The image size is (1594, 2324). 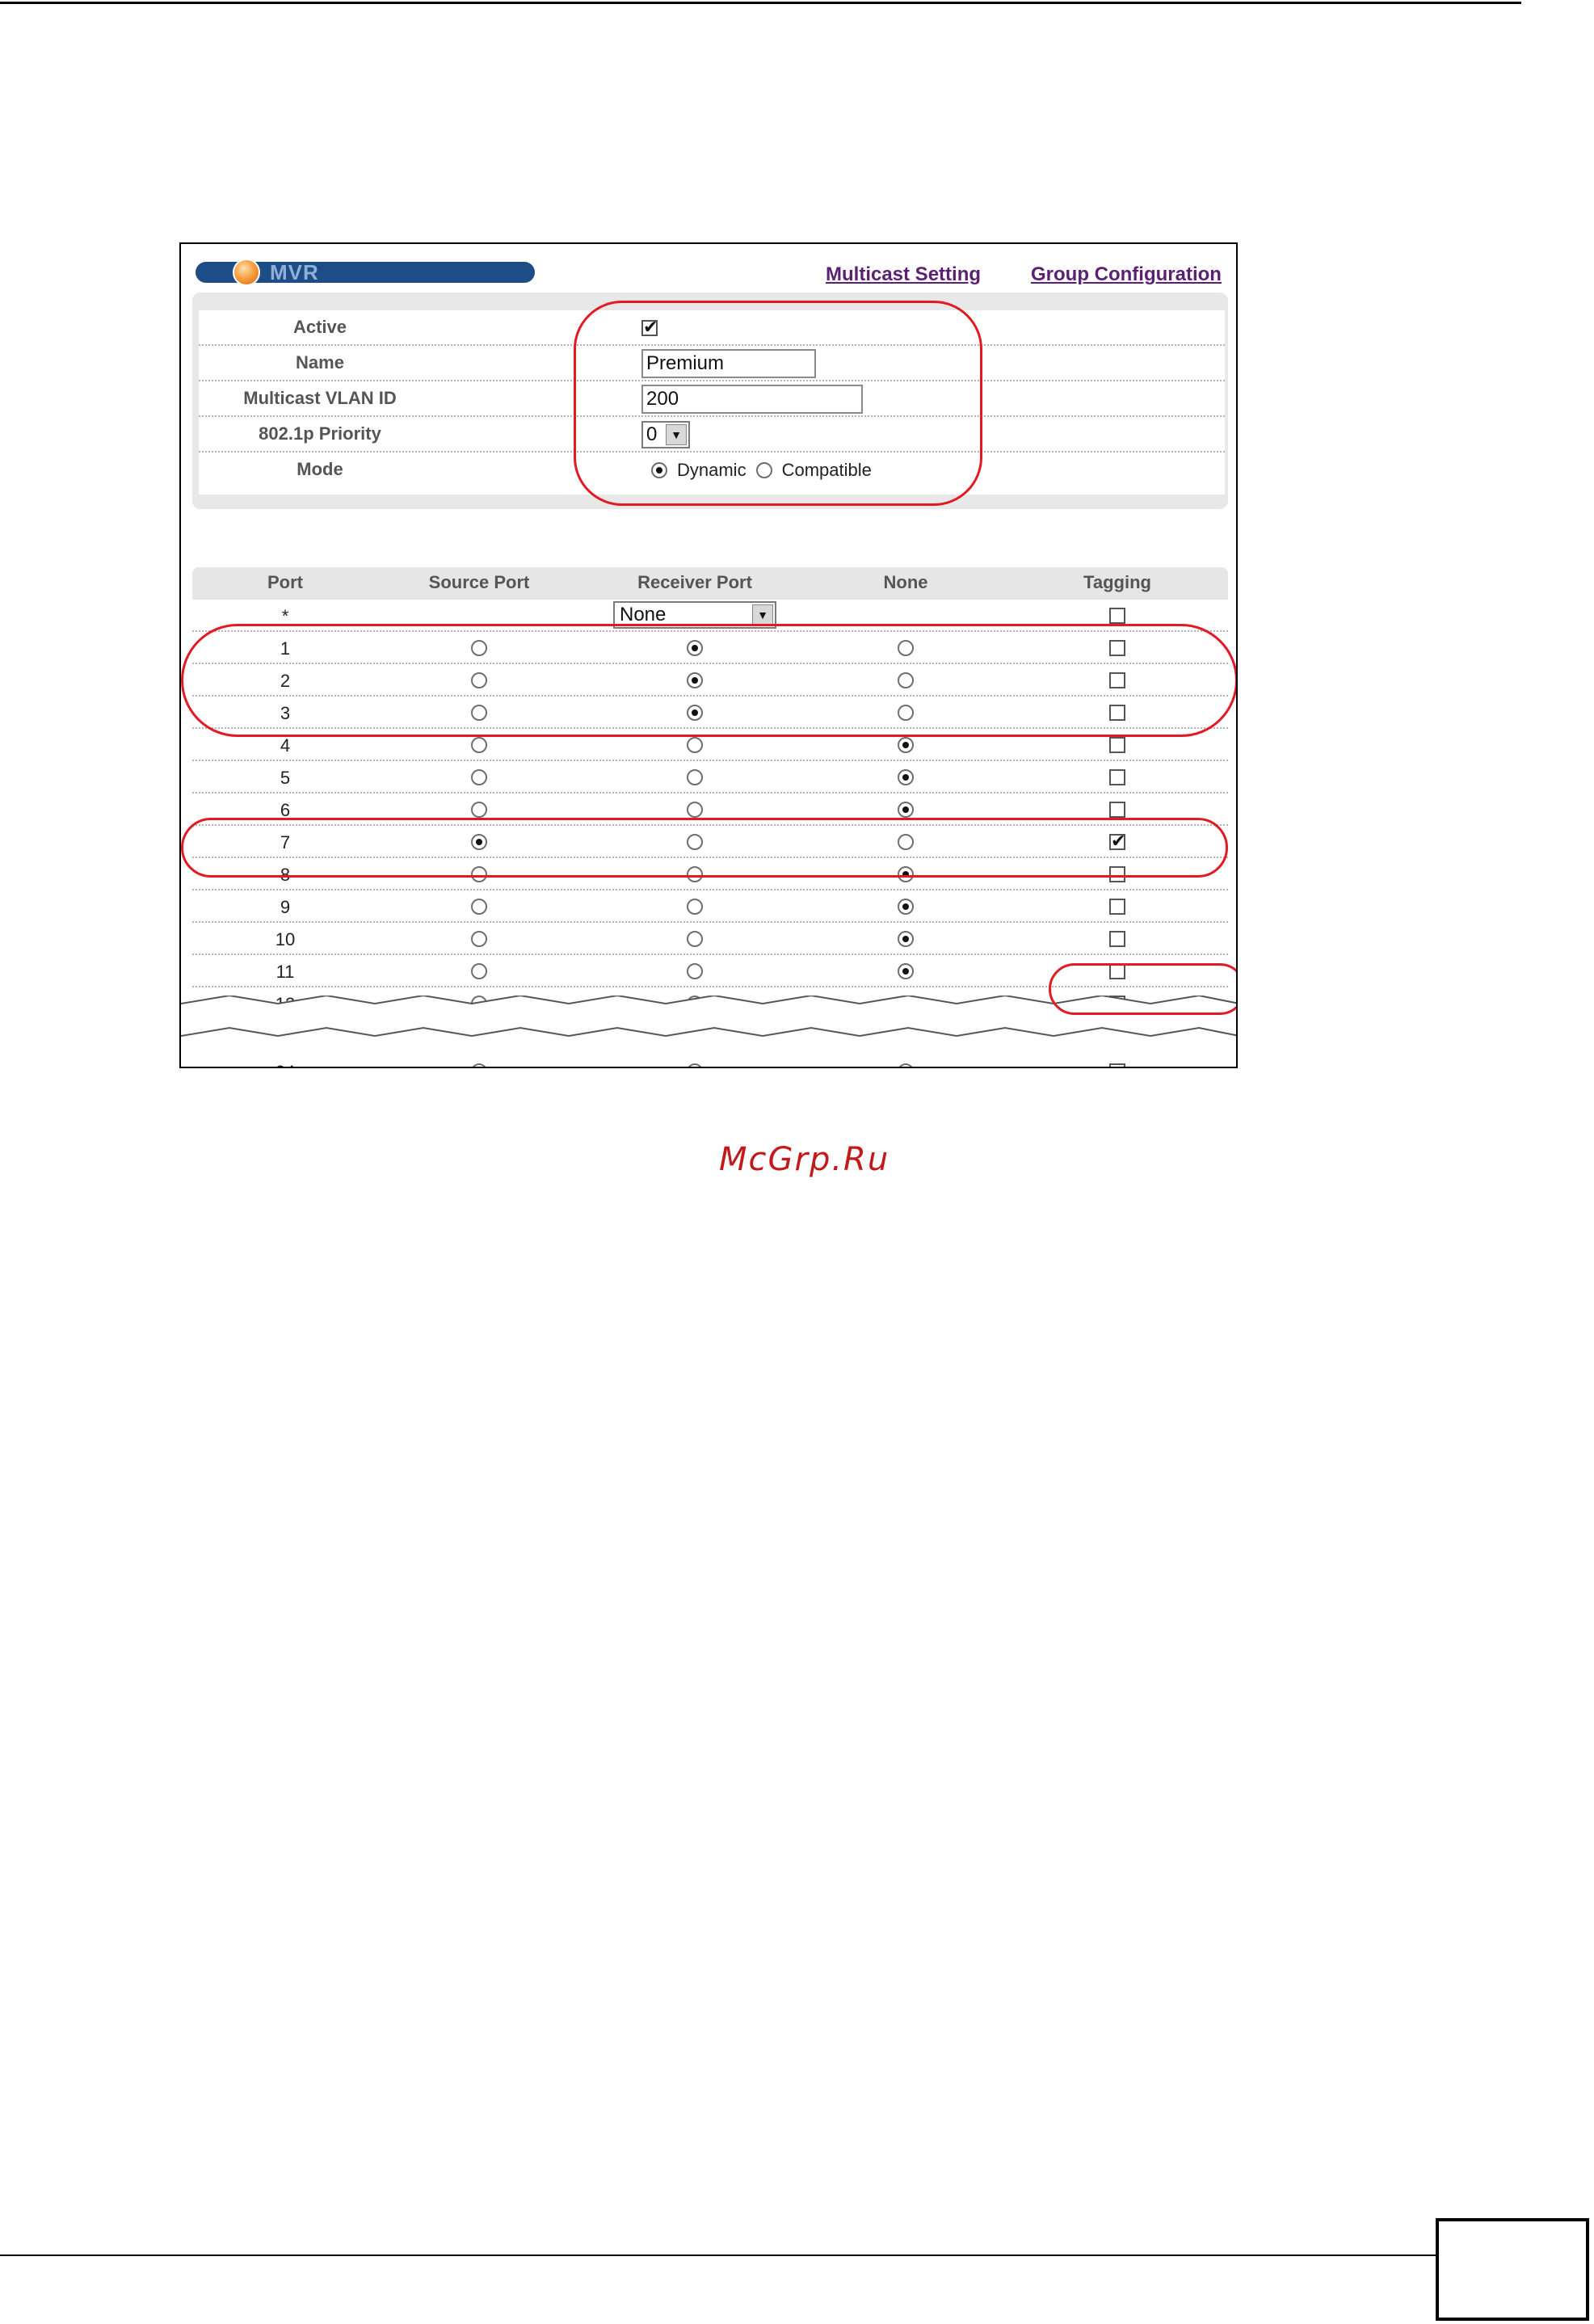 I want to click on port-label: 10, so click(x=285, y=939).